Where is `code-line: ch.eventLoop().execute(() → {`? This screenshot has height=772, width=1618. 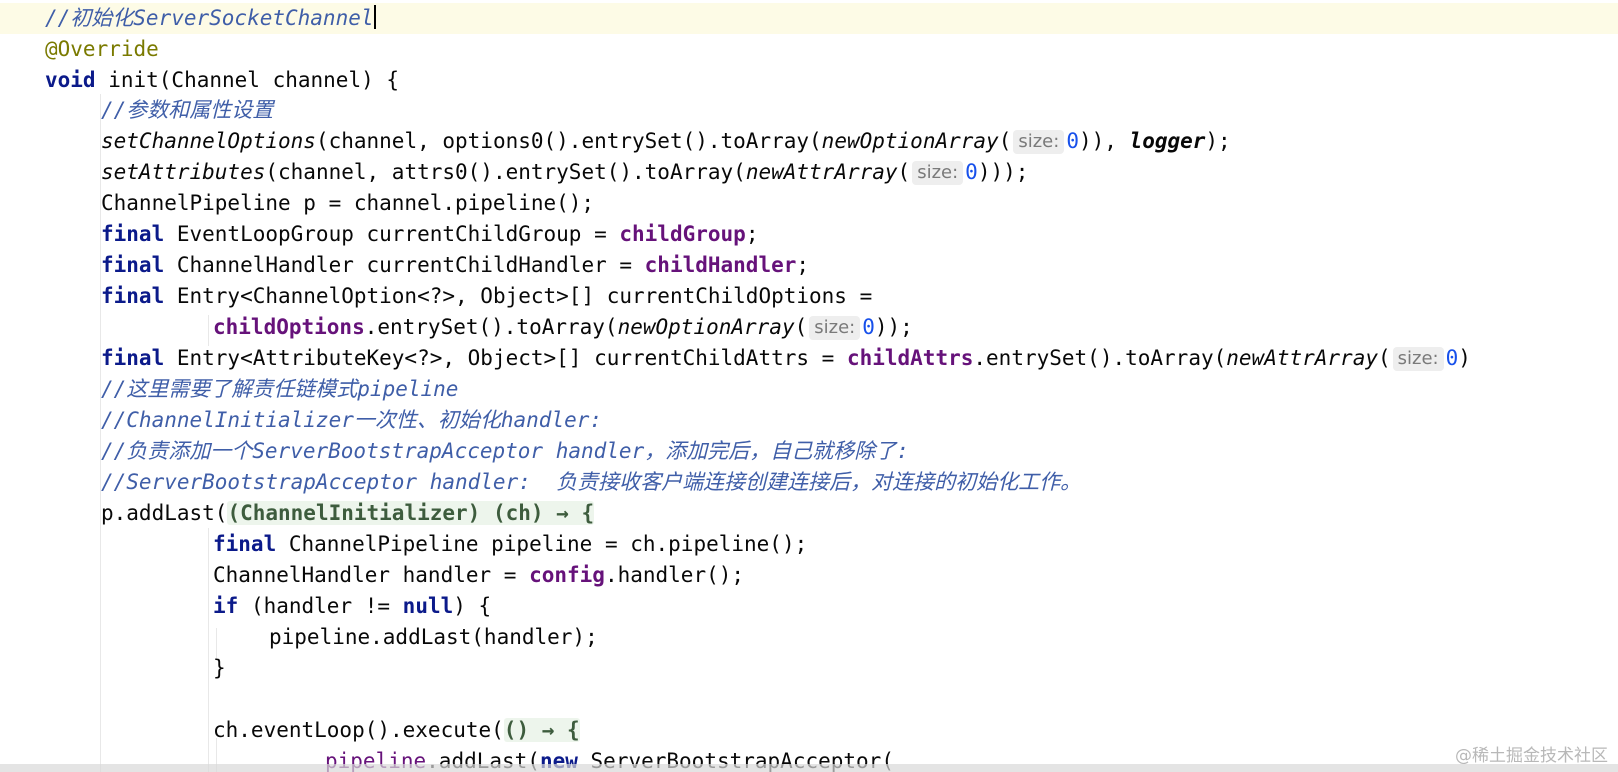 code-line: ch.eventLoop().execute(() → { is located at coordinates (809, 730).